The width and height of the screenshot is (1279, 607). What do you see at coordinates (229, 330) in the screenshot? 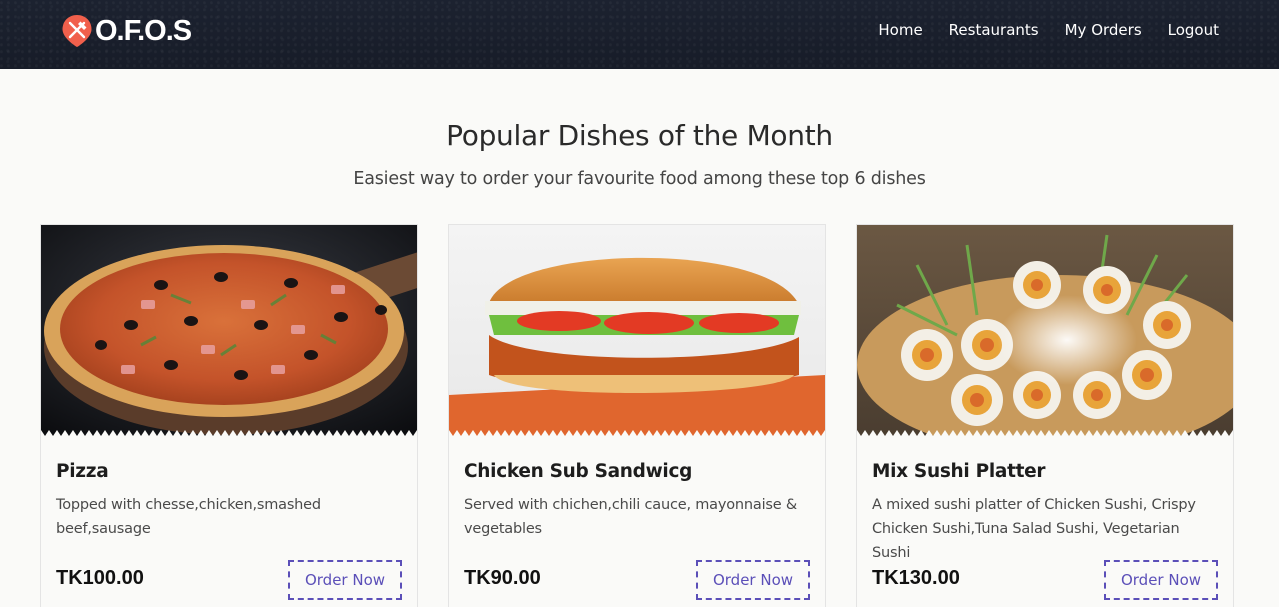
I see `dish-image-pizza` at bounding box center [229, 330].